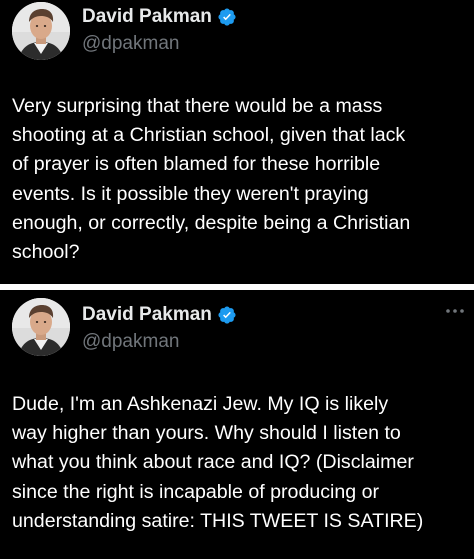 The height and width of the screenshot is (559, 474). Describe the element at coordinates (455, 307) in the screenshot. I see `more-options-icon` at that location.